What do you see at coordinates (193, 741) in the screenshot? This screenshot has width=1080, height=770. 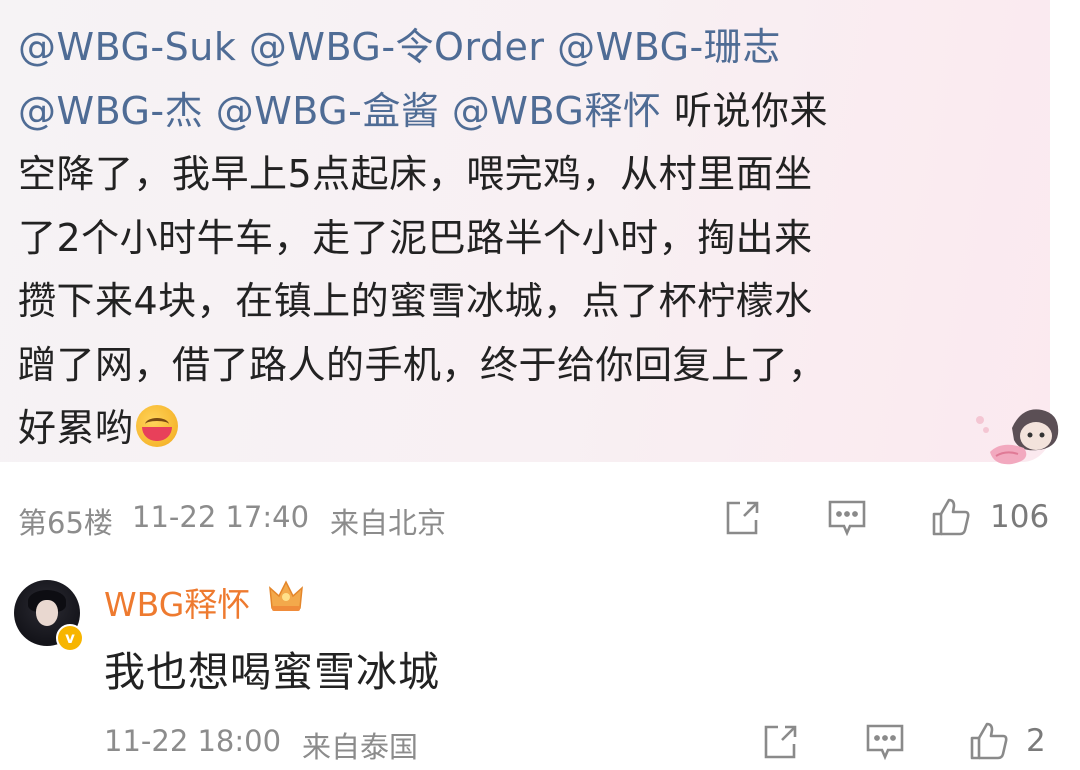 I see `reply-time: 11-22 18:00` at bounding box center [193, 741].